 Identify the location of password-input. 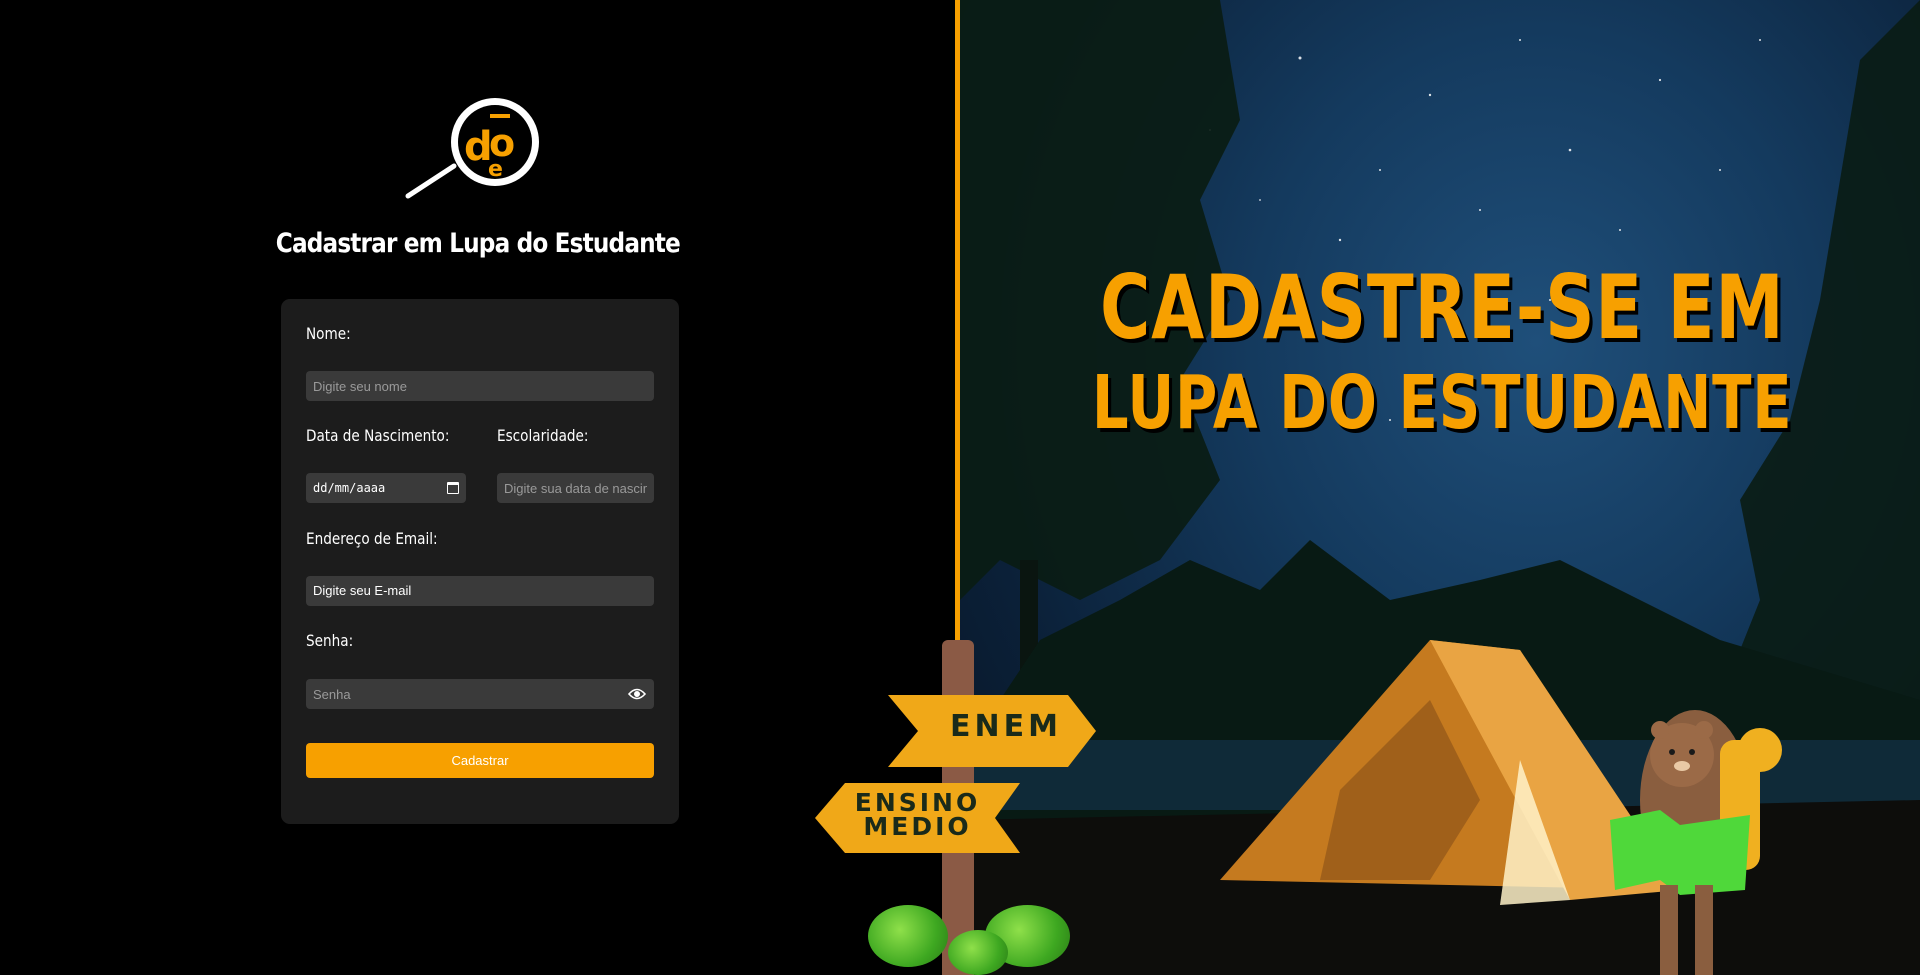
(480, 694).